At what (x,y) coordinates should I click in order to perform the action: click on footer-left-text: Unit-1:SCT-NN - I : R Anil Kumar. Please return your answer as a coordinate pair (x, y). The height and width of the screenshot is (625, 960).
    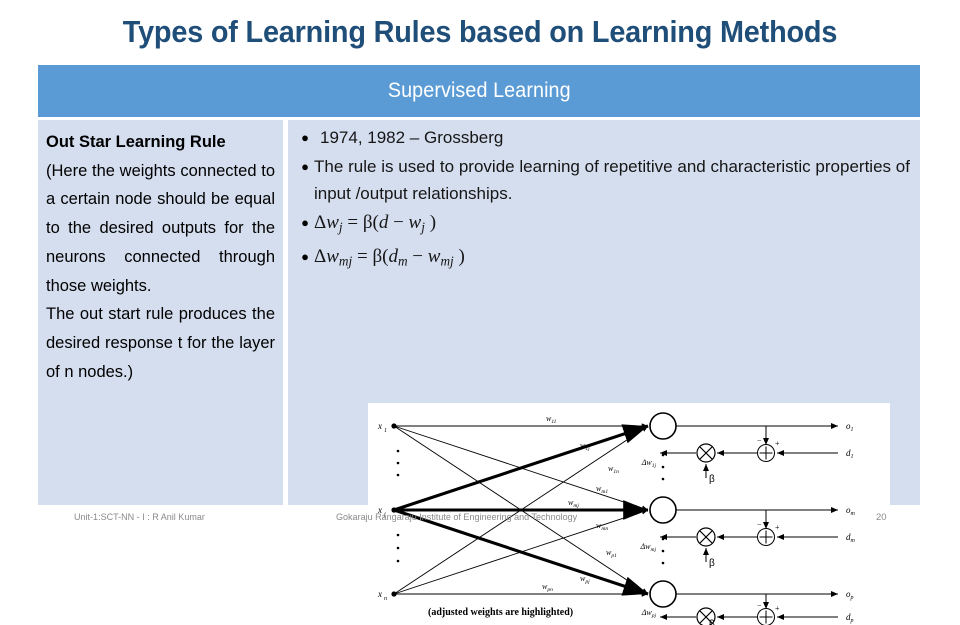
    Looking at the image, I should click on (139, 517).